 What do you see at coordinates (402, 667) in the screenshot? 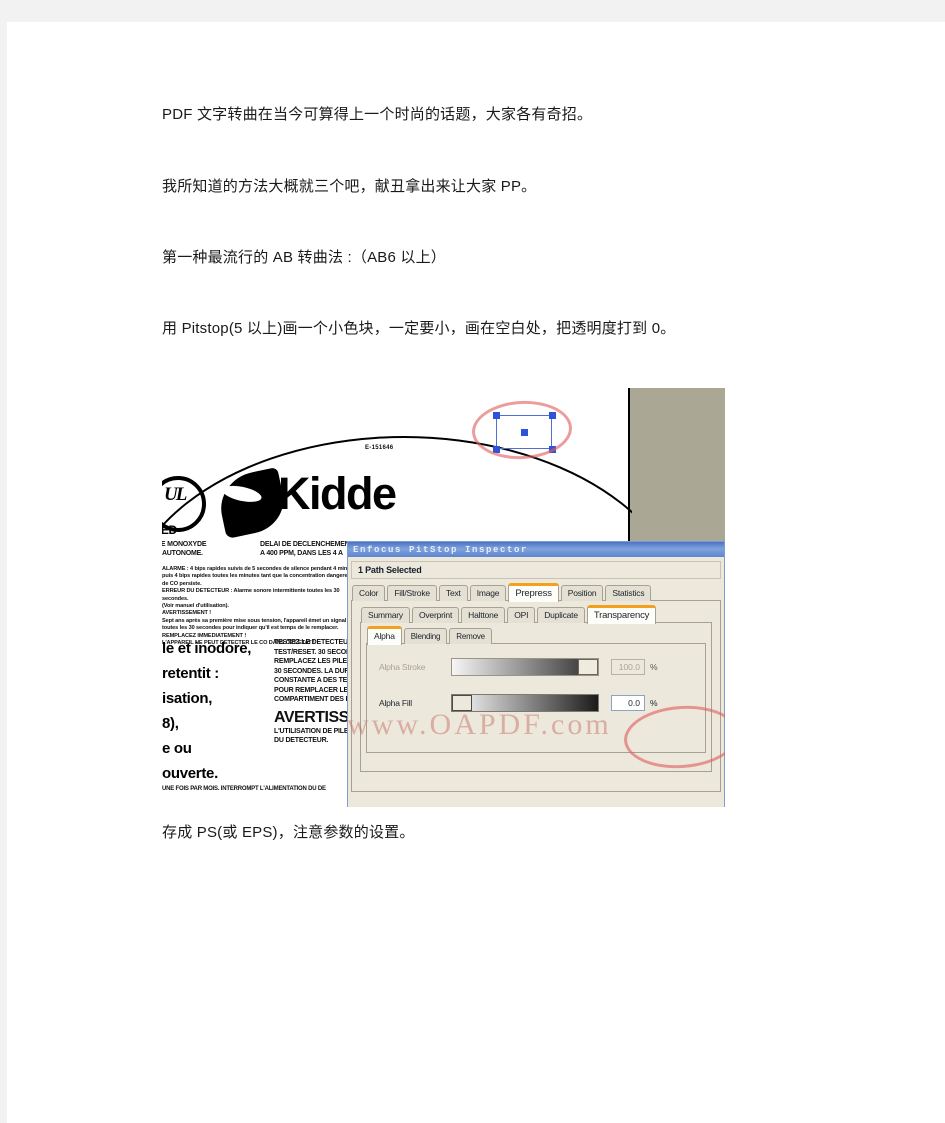
I see `alpha-stroke-label: Alpha Stroke` at bounding box center [402, 667].